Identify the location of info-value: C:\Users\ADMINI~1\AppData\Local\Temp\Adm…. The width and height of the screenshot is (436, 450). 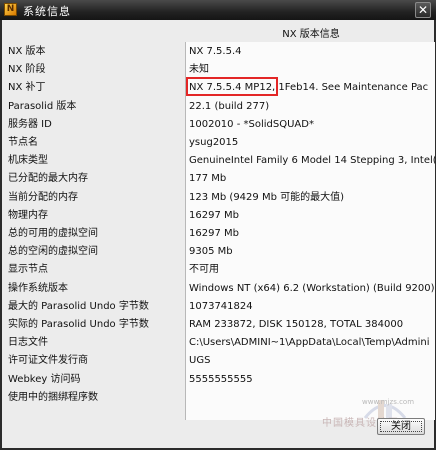
(309, 342).